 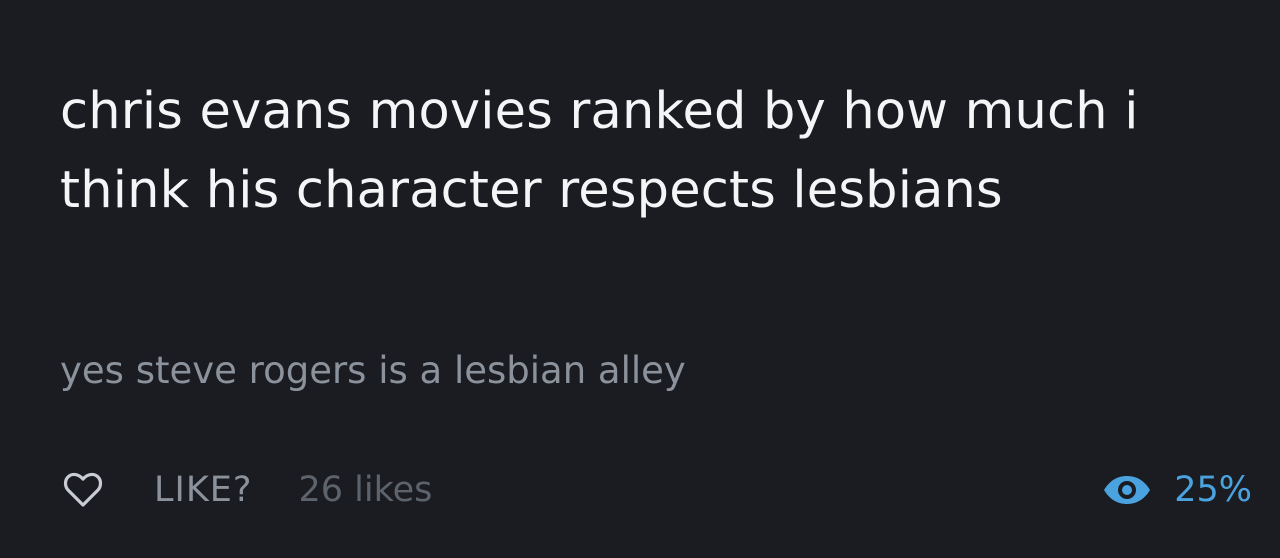 I want to click on views-percent: 25%, so click(x=1213, y=490).